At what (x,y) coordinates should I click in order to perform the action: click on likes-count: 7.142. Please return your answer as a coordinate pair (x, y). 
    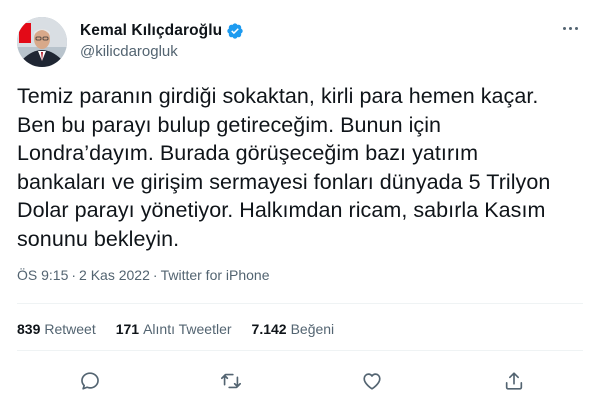
    Looking at the image, I should click on (269, 329).